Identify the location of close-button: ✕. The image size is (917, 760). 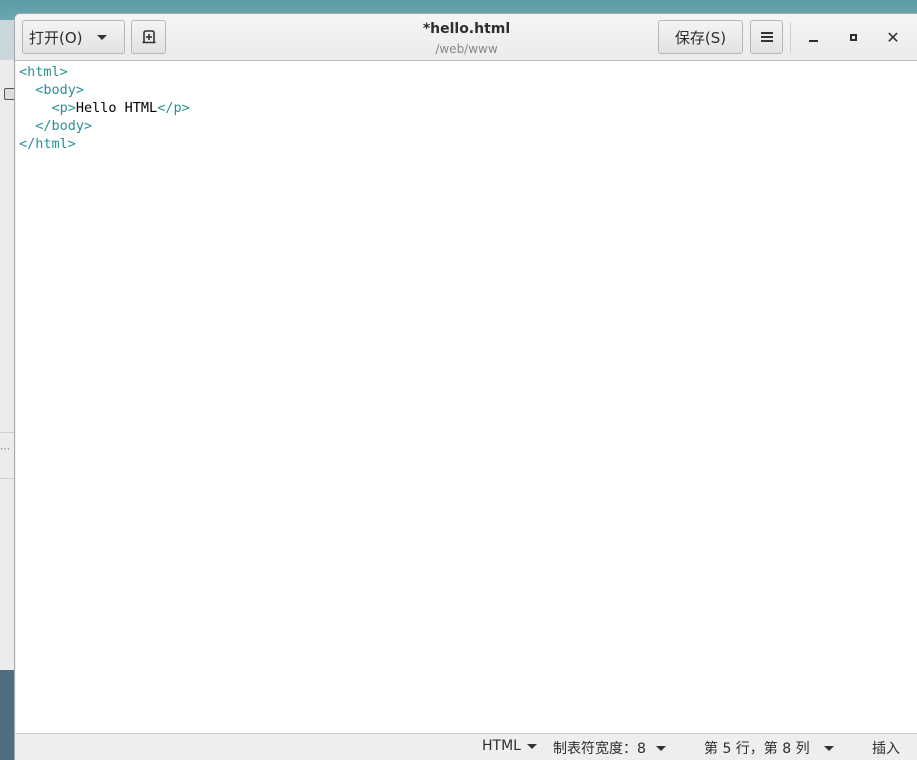
(893, 37).